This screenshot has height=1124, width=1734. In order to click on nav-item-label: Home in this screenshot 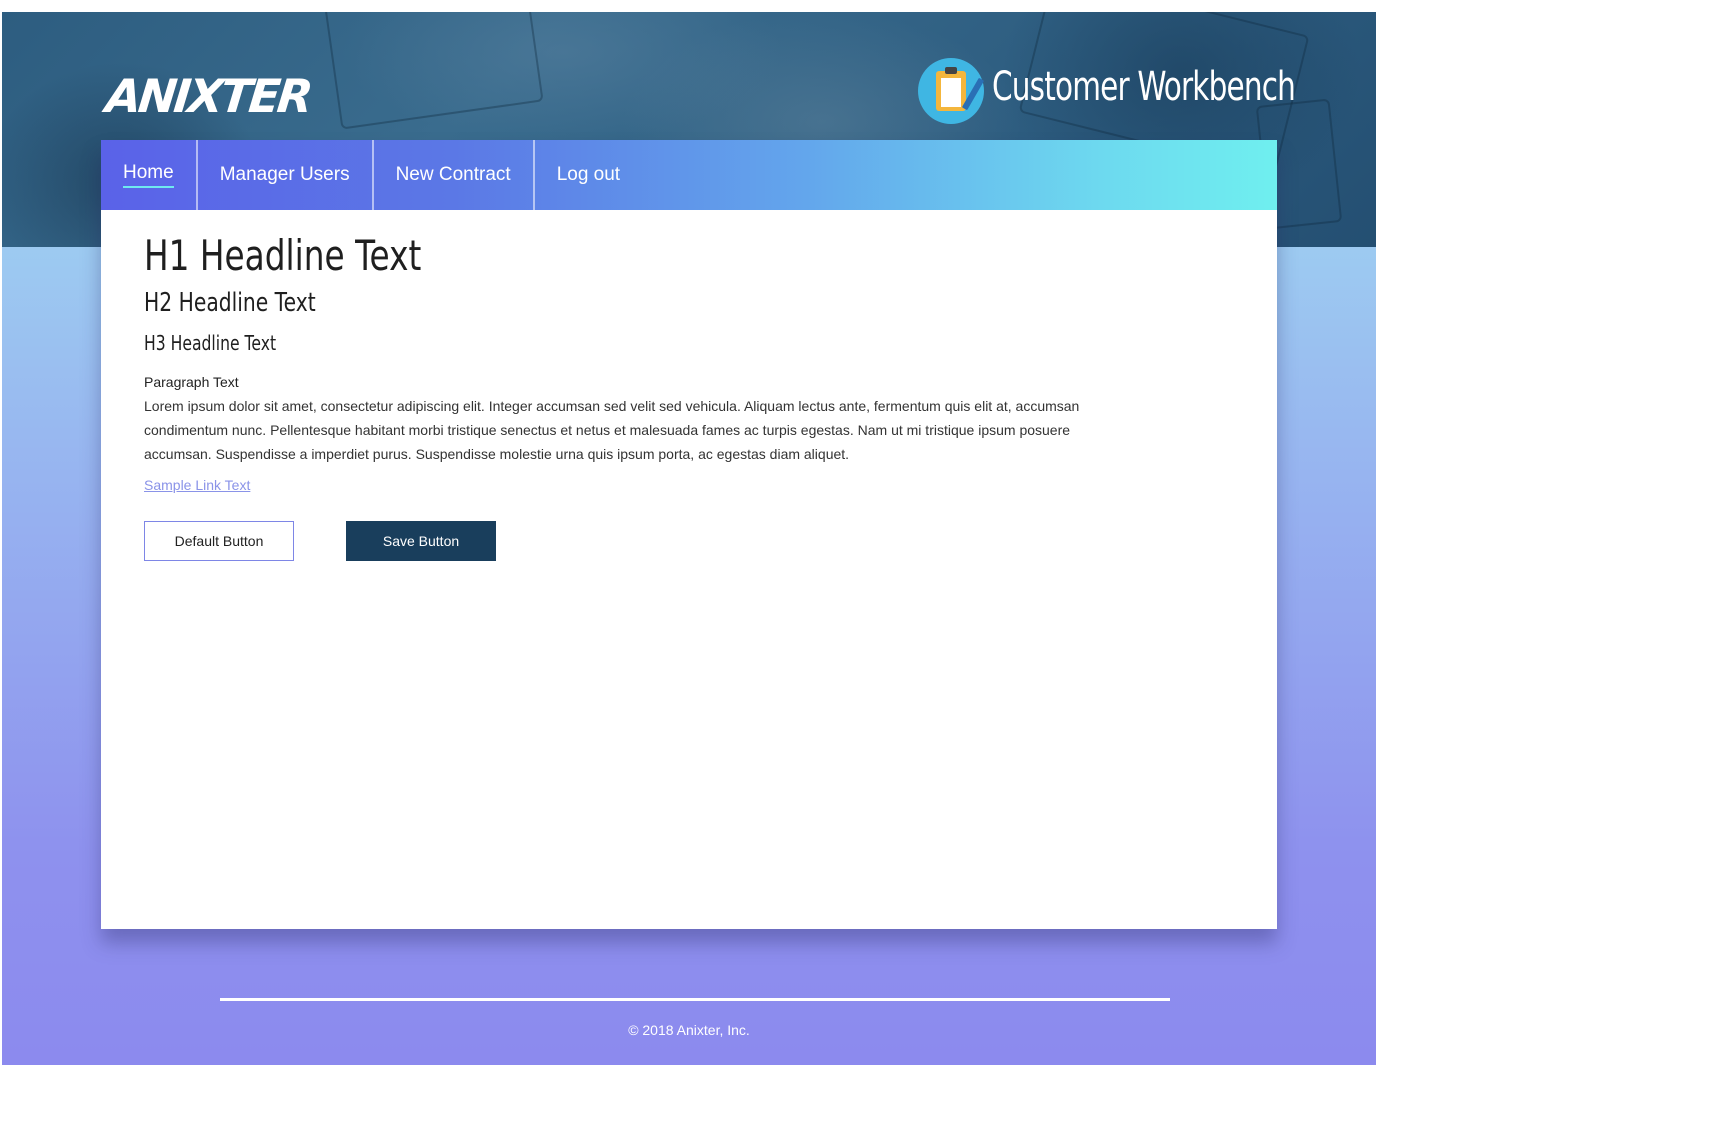, I will do `click(148, 175)`.